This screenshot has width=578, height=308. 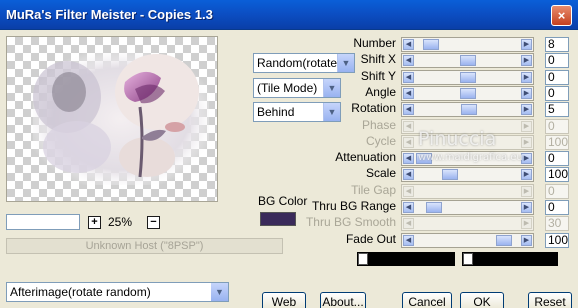 What do you see at coordinates (457, 139) in the screenshot?
I see `watermark-name: Pinuccia` at bounding box center [457, 139].